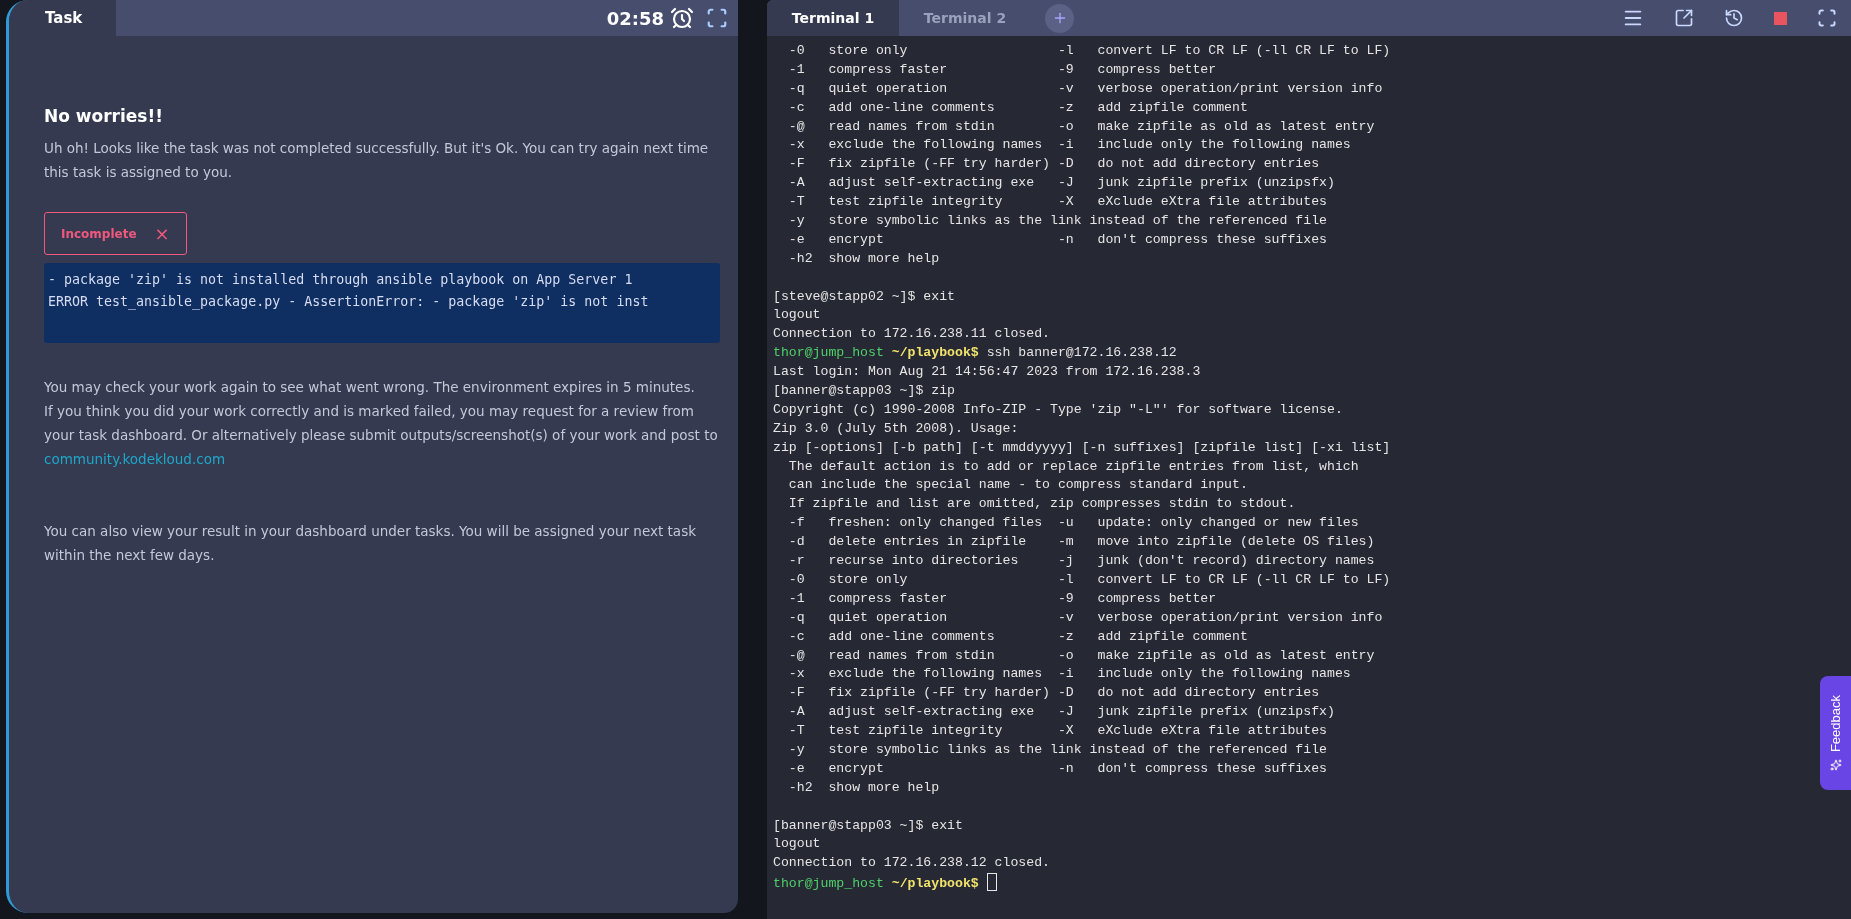 This screenshot has height=919, width=1851. I want to click on terminal-tab: Terminal 2, so click(965, 18).